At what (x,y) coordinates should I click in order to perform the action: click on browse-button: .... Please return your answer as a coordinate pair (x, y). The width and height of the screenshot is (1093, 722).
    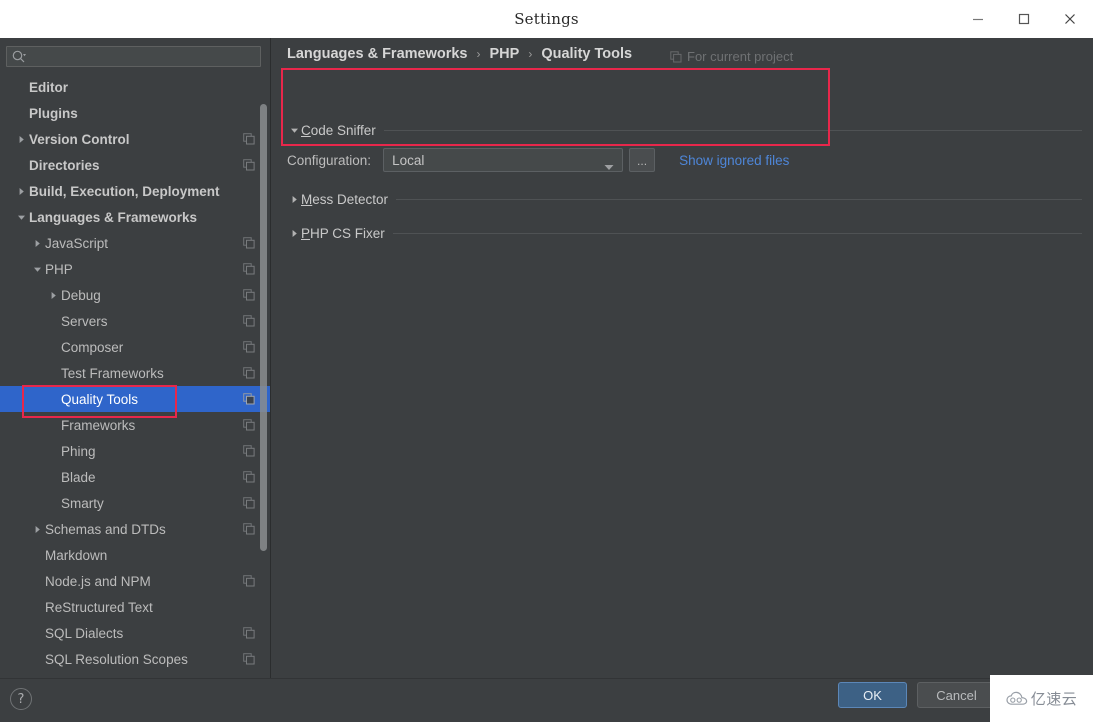
    Looking at the image, I should click on (642, 160).